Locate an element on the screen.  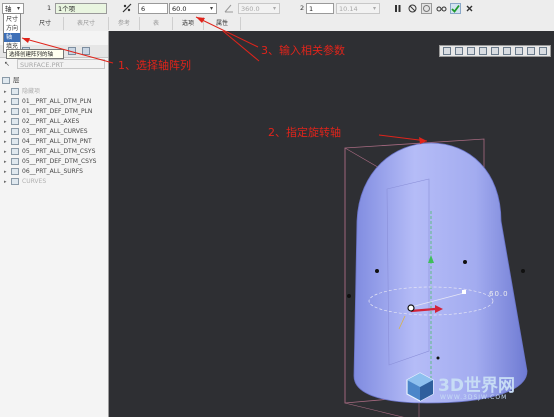
tree-filter-row: ↖ SURFACE.PRT is located at coordinates (54, 64).